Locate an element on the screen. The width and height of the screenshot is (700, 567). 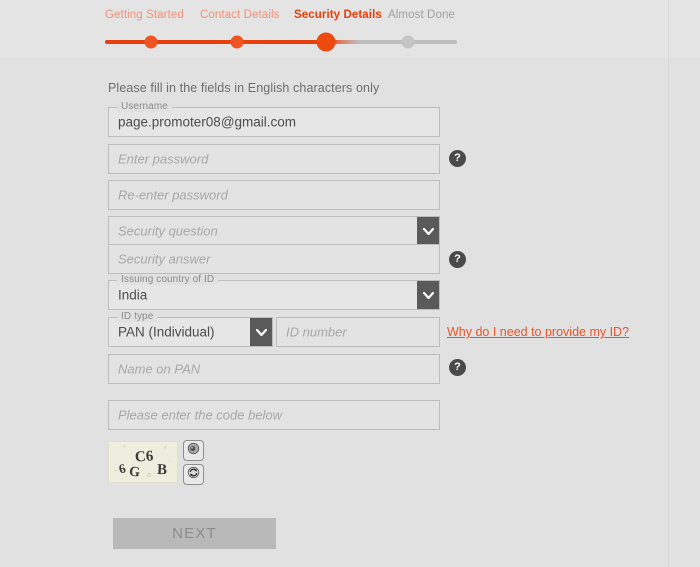
next-button: NEXT is located at coordinates (194, 533).